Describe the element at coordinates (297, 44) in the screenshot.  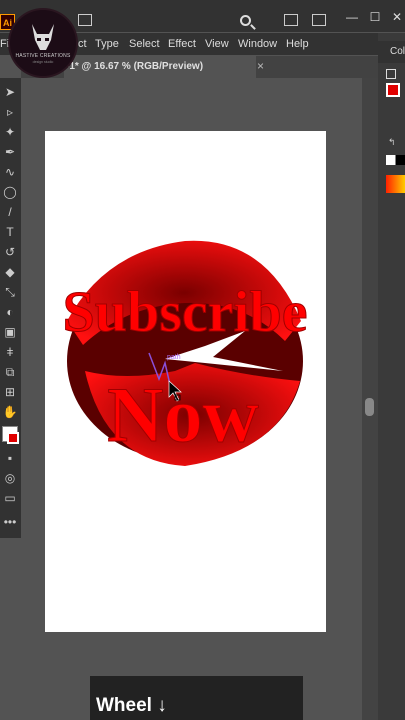
I see `menu-help: Help` at that location.